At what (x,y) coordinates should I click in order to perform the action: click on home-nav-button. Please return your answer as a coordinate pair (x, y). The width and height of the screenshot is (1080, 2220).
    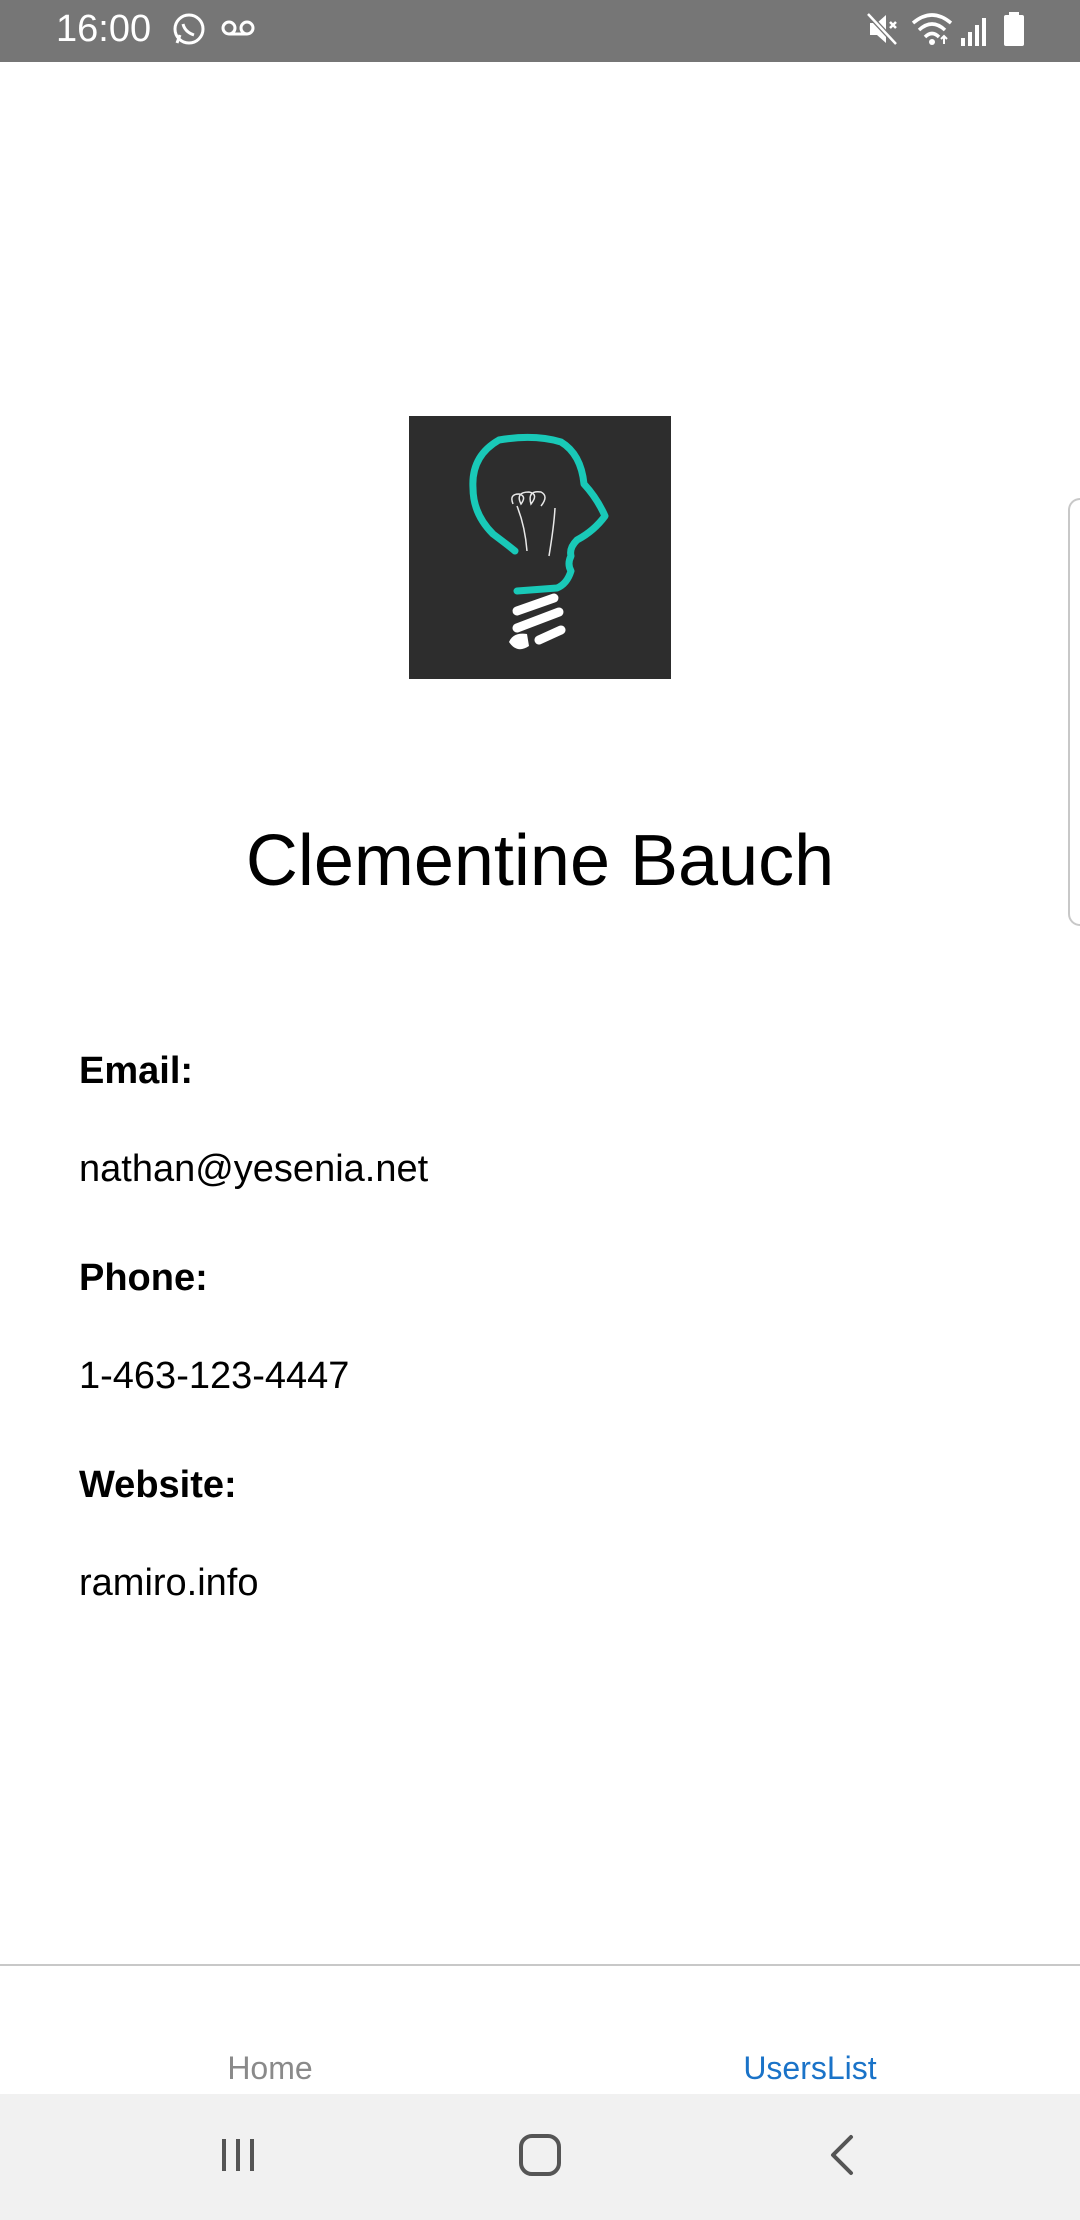
    Looking at the image, I should click on (540, 2157).